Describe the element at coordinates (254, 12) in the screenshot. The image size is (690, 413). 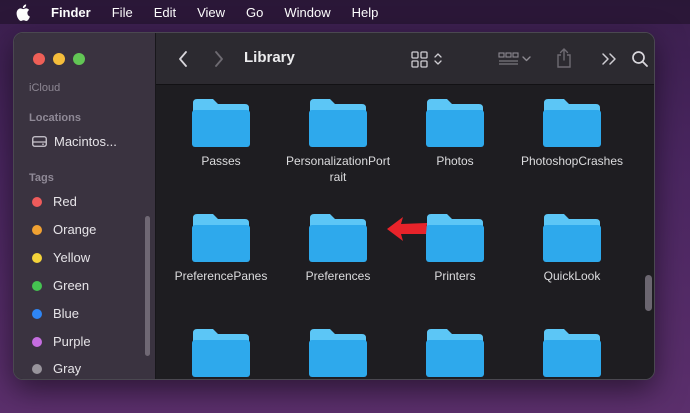
I see `menu-go: Go` at that location.